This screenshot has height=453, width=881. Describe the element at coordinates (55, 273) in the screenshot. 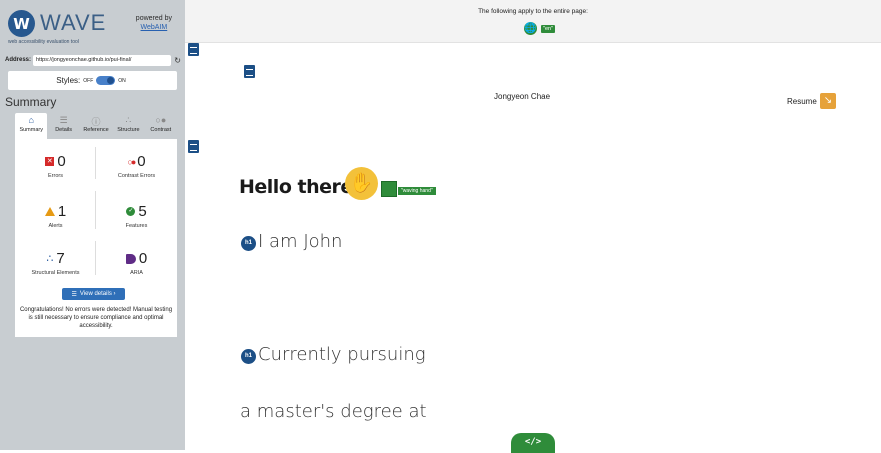

I see `structural-label: Structural Elements` at that location.